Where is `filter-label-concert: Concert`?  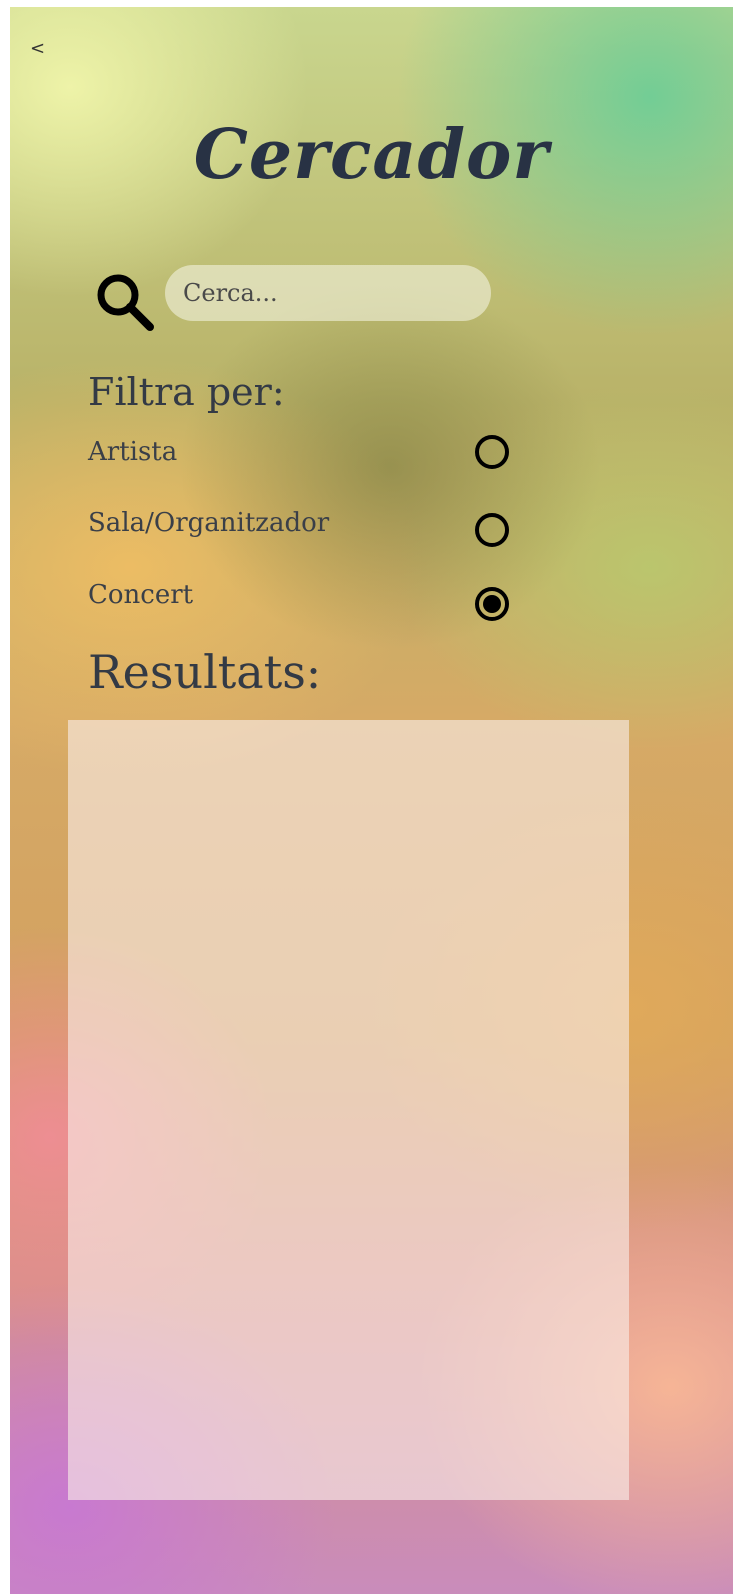 filter-label-concert: Concert is located at coordinates (141, 595).